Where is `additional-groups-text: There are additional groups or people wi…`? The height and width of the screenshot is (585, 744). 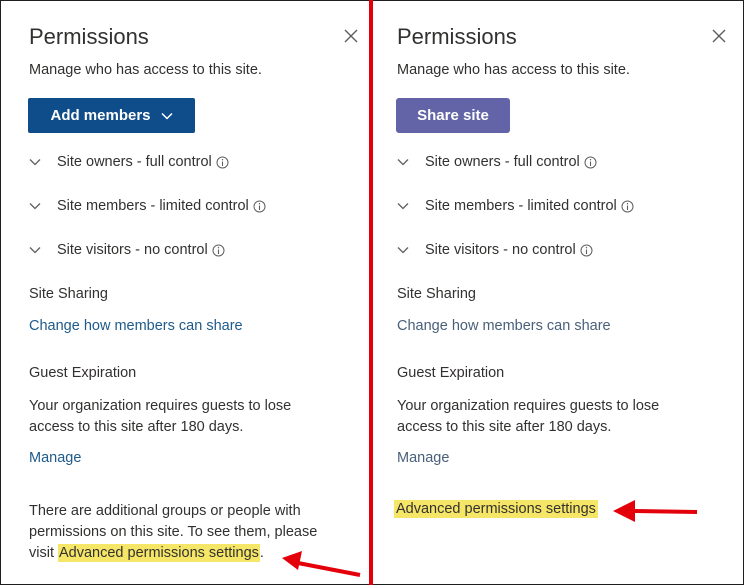 additional-groups-text: There are additional groups or people wi… is located at coordinates (173, 532).